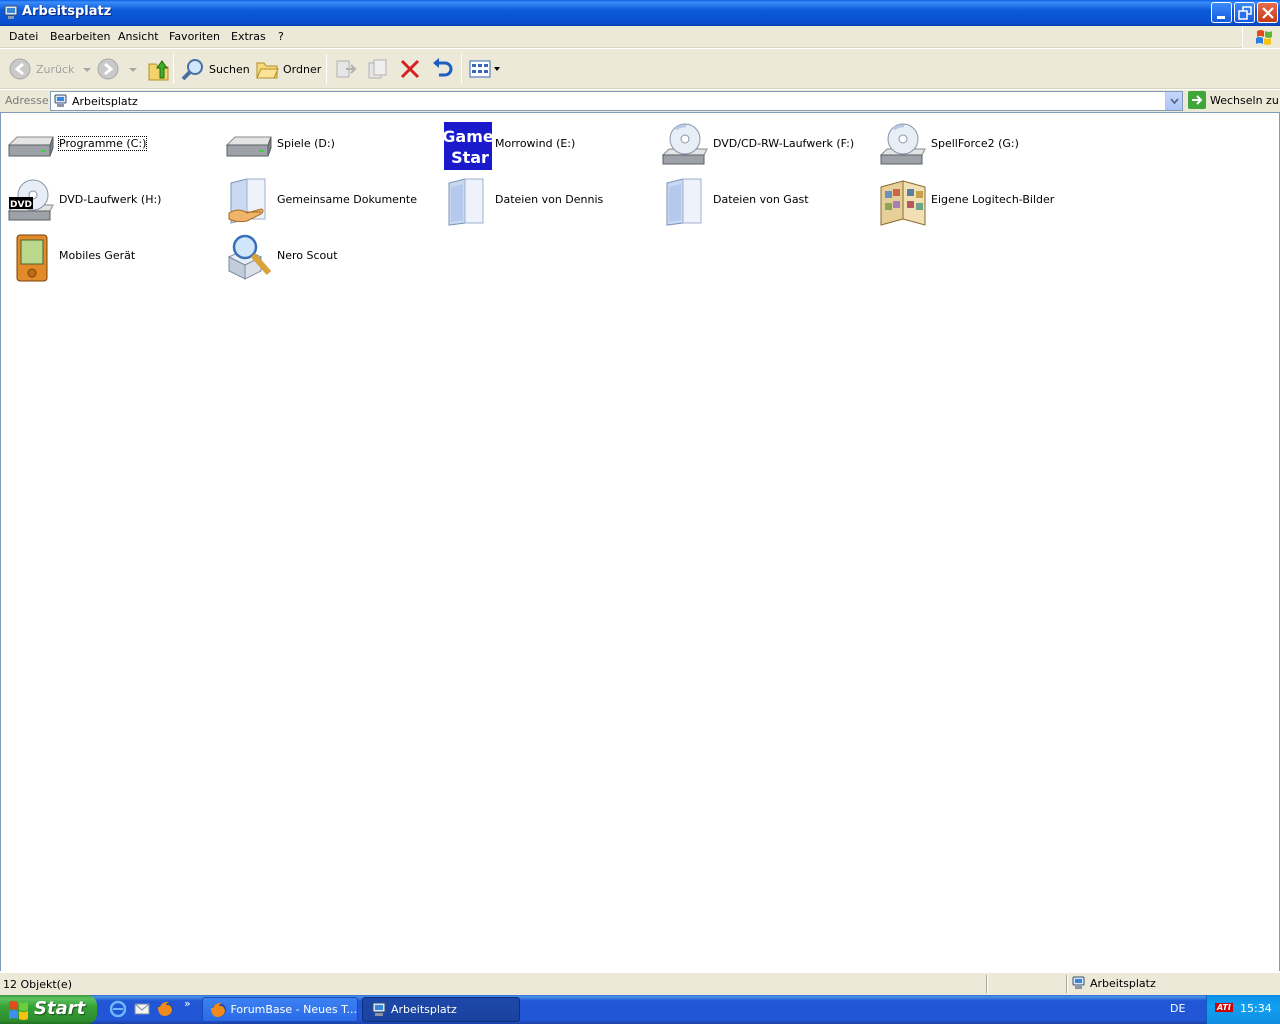 The image size is (1280, 1024). I want to click on item-label: SpellForce2 (G:), so click(975, 143).